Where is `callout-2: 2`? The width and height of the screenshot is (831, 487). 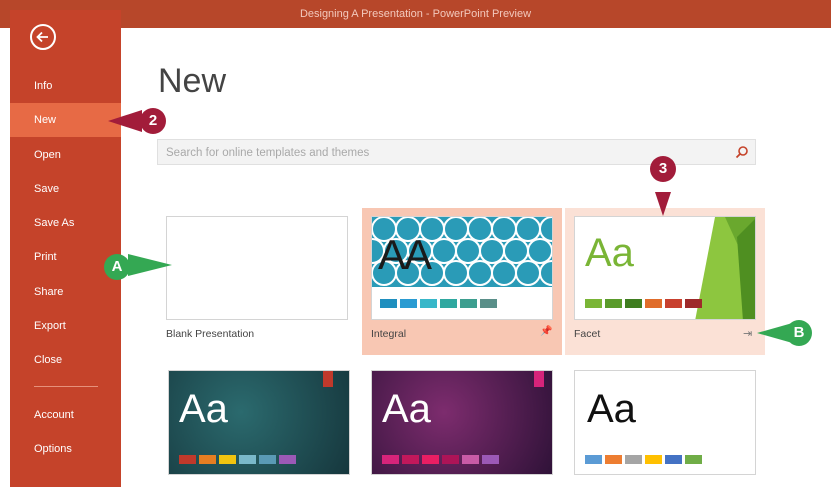 callout-2: 2 is located at coordinates (153, 121).